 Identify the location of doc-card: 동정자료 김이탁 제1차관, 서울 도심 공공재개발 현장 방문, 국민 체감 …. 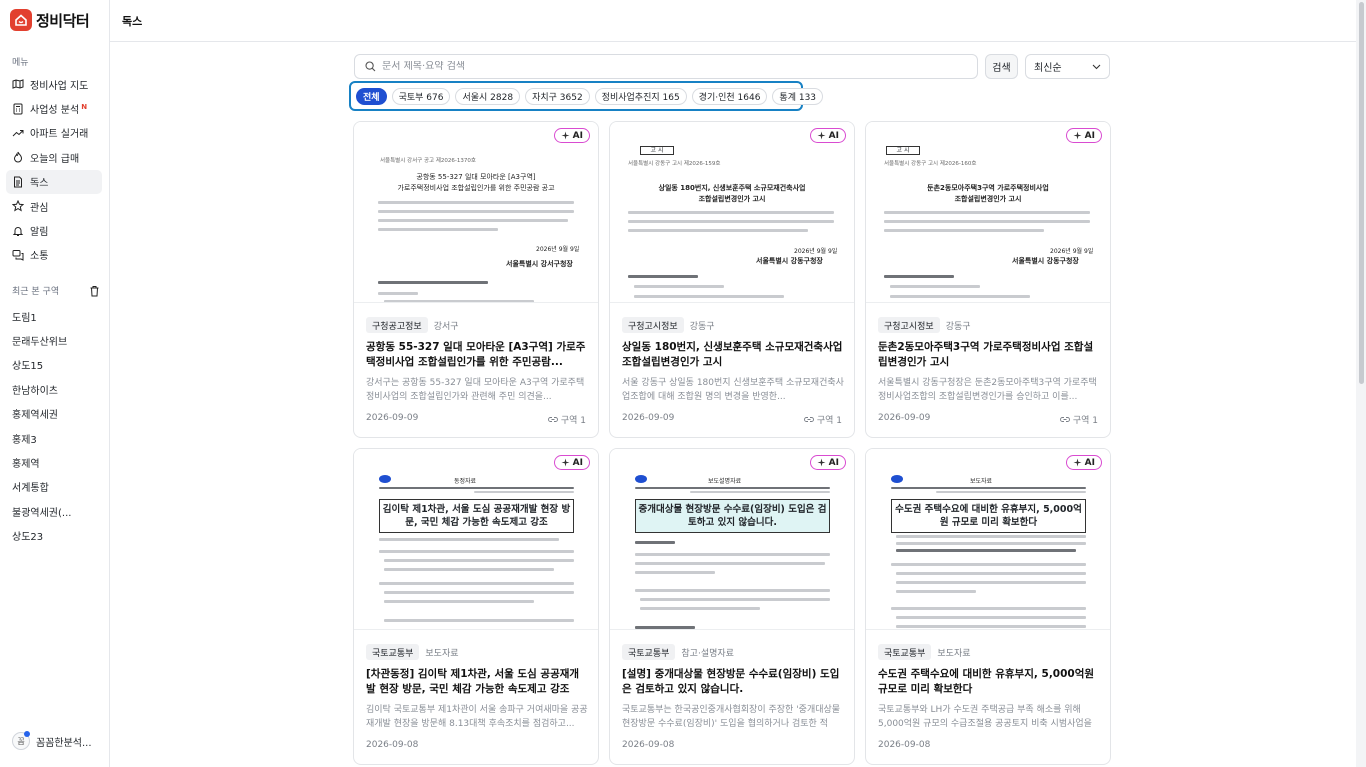
(476, 606).